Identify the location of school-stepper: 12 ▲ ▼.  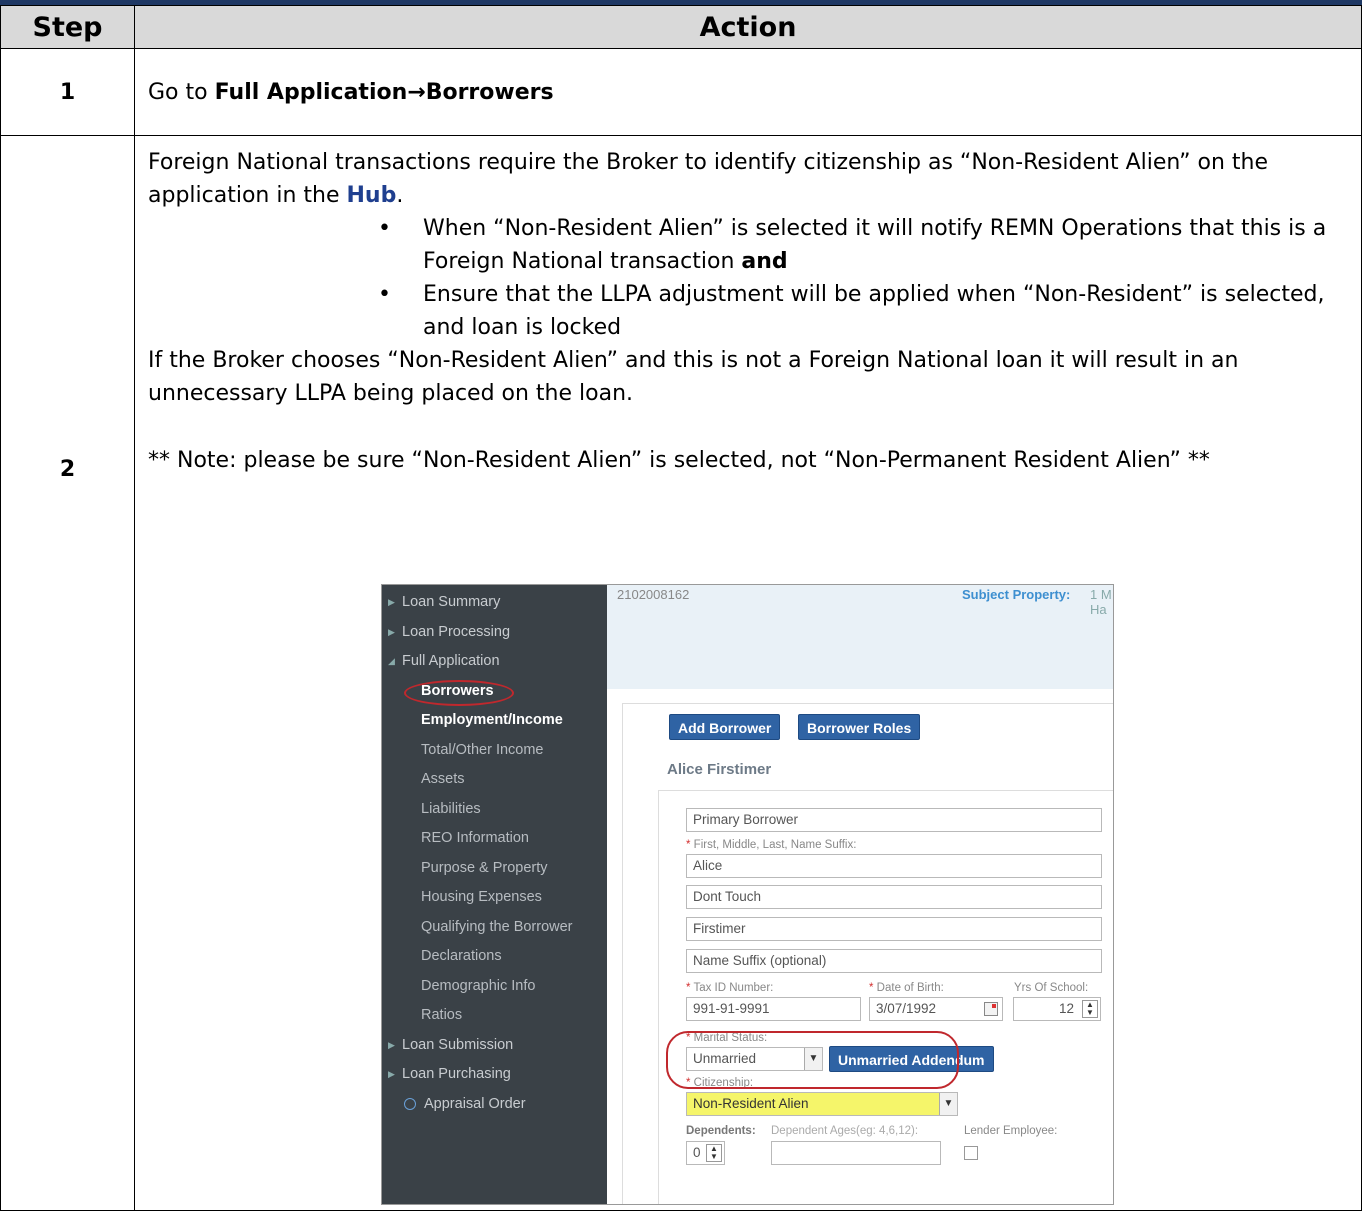
(1057, 1009).